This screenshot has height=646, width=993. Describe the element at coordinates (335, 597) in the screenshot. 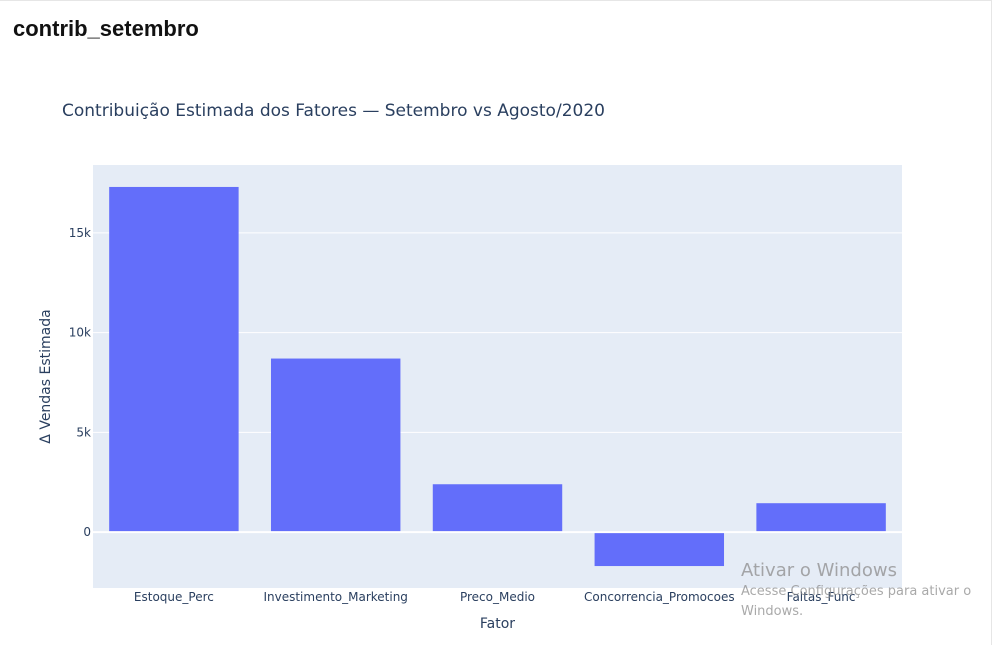

I see `x-tick-label: Investimento_Marketing` at that location.